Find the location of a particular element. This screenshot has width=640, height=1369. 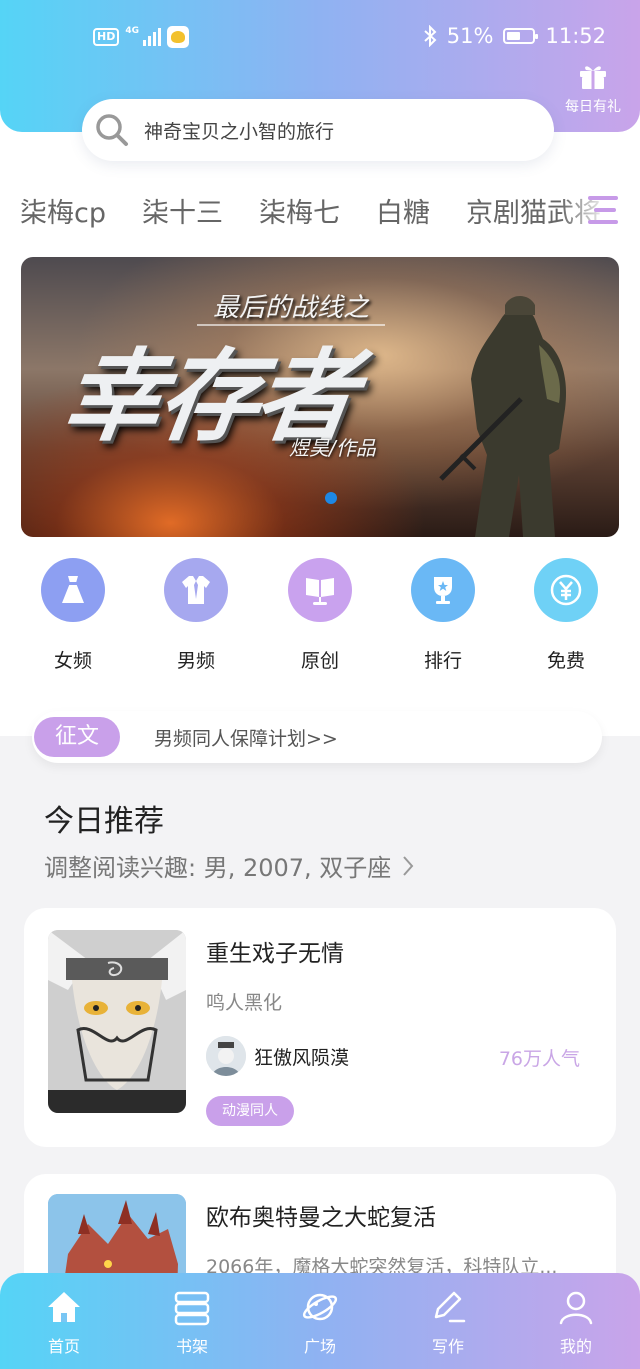

bottom-nav: 首页 书架 广场 写作 我的 is located at coordinates (320, 1321).